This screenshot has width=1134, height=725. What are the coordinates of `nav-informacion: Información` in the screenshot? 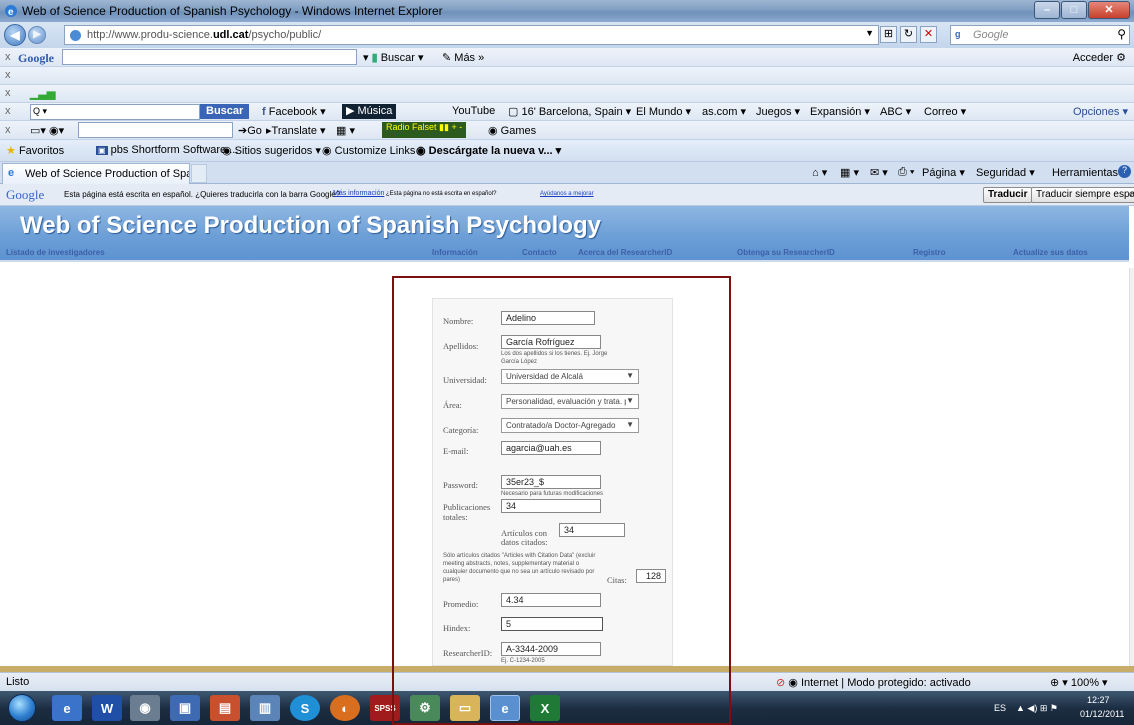 It's located at (455, 252).